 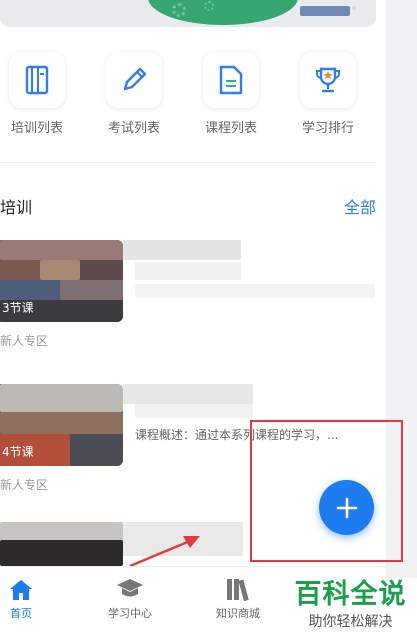 I want to click on watermark-subtitle: 助你轻松解决, so click(x=350, y=622).